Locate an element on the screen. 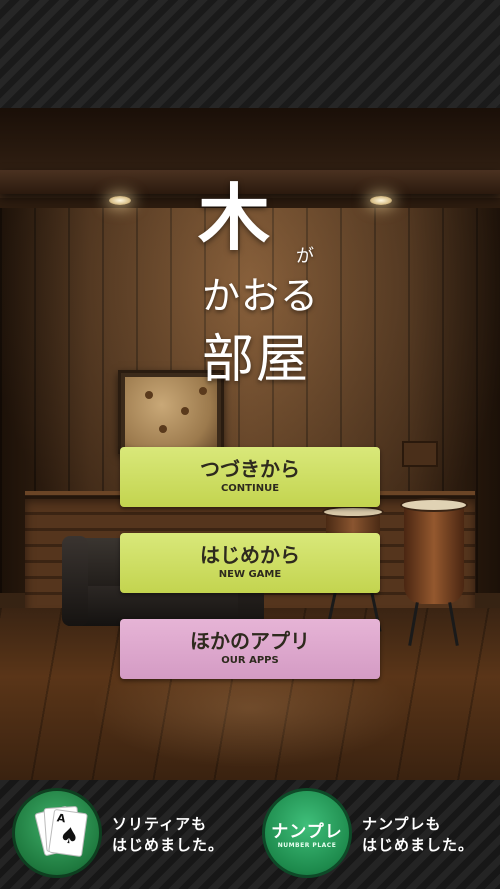 This screenshot has height=889, width=500. title-particle: が is located at coordinates (305, 256).